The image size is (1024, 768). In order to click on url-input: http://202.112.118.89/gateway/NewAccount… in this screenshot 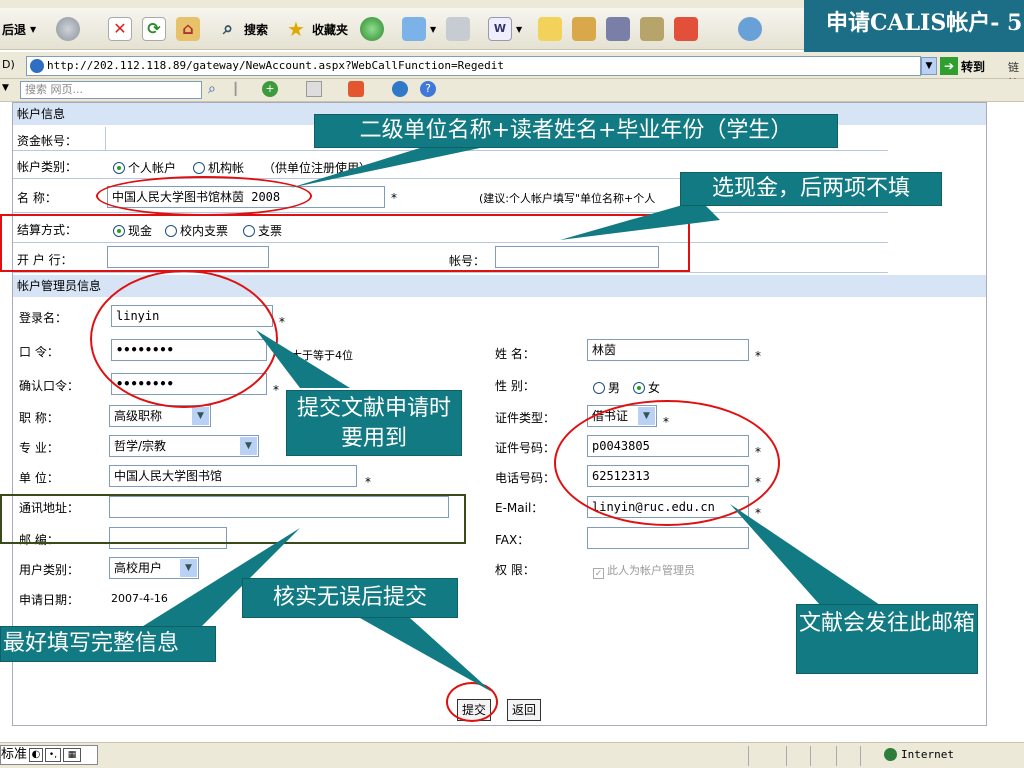, I will do `click(473, 66)`.